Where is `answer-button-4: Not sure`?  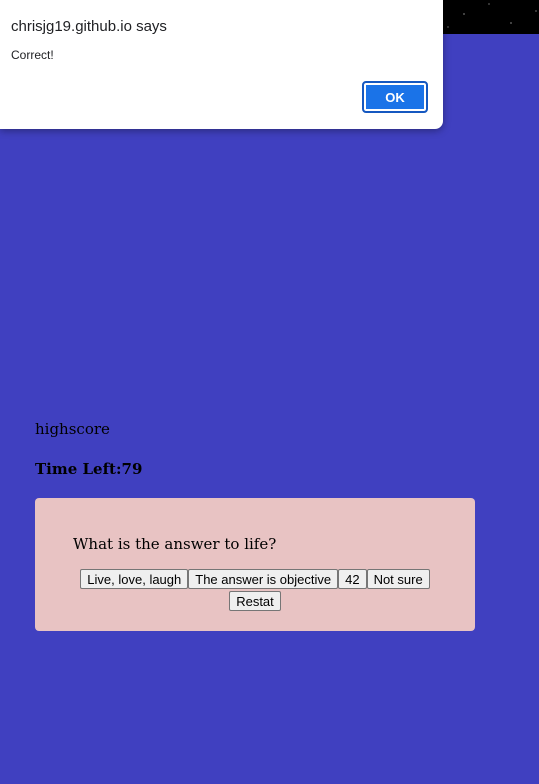 answer-button-4: Not sure is located at coordinates (398, 579).